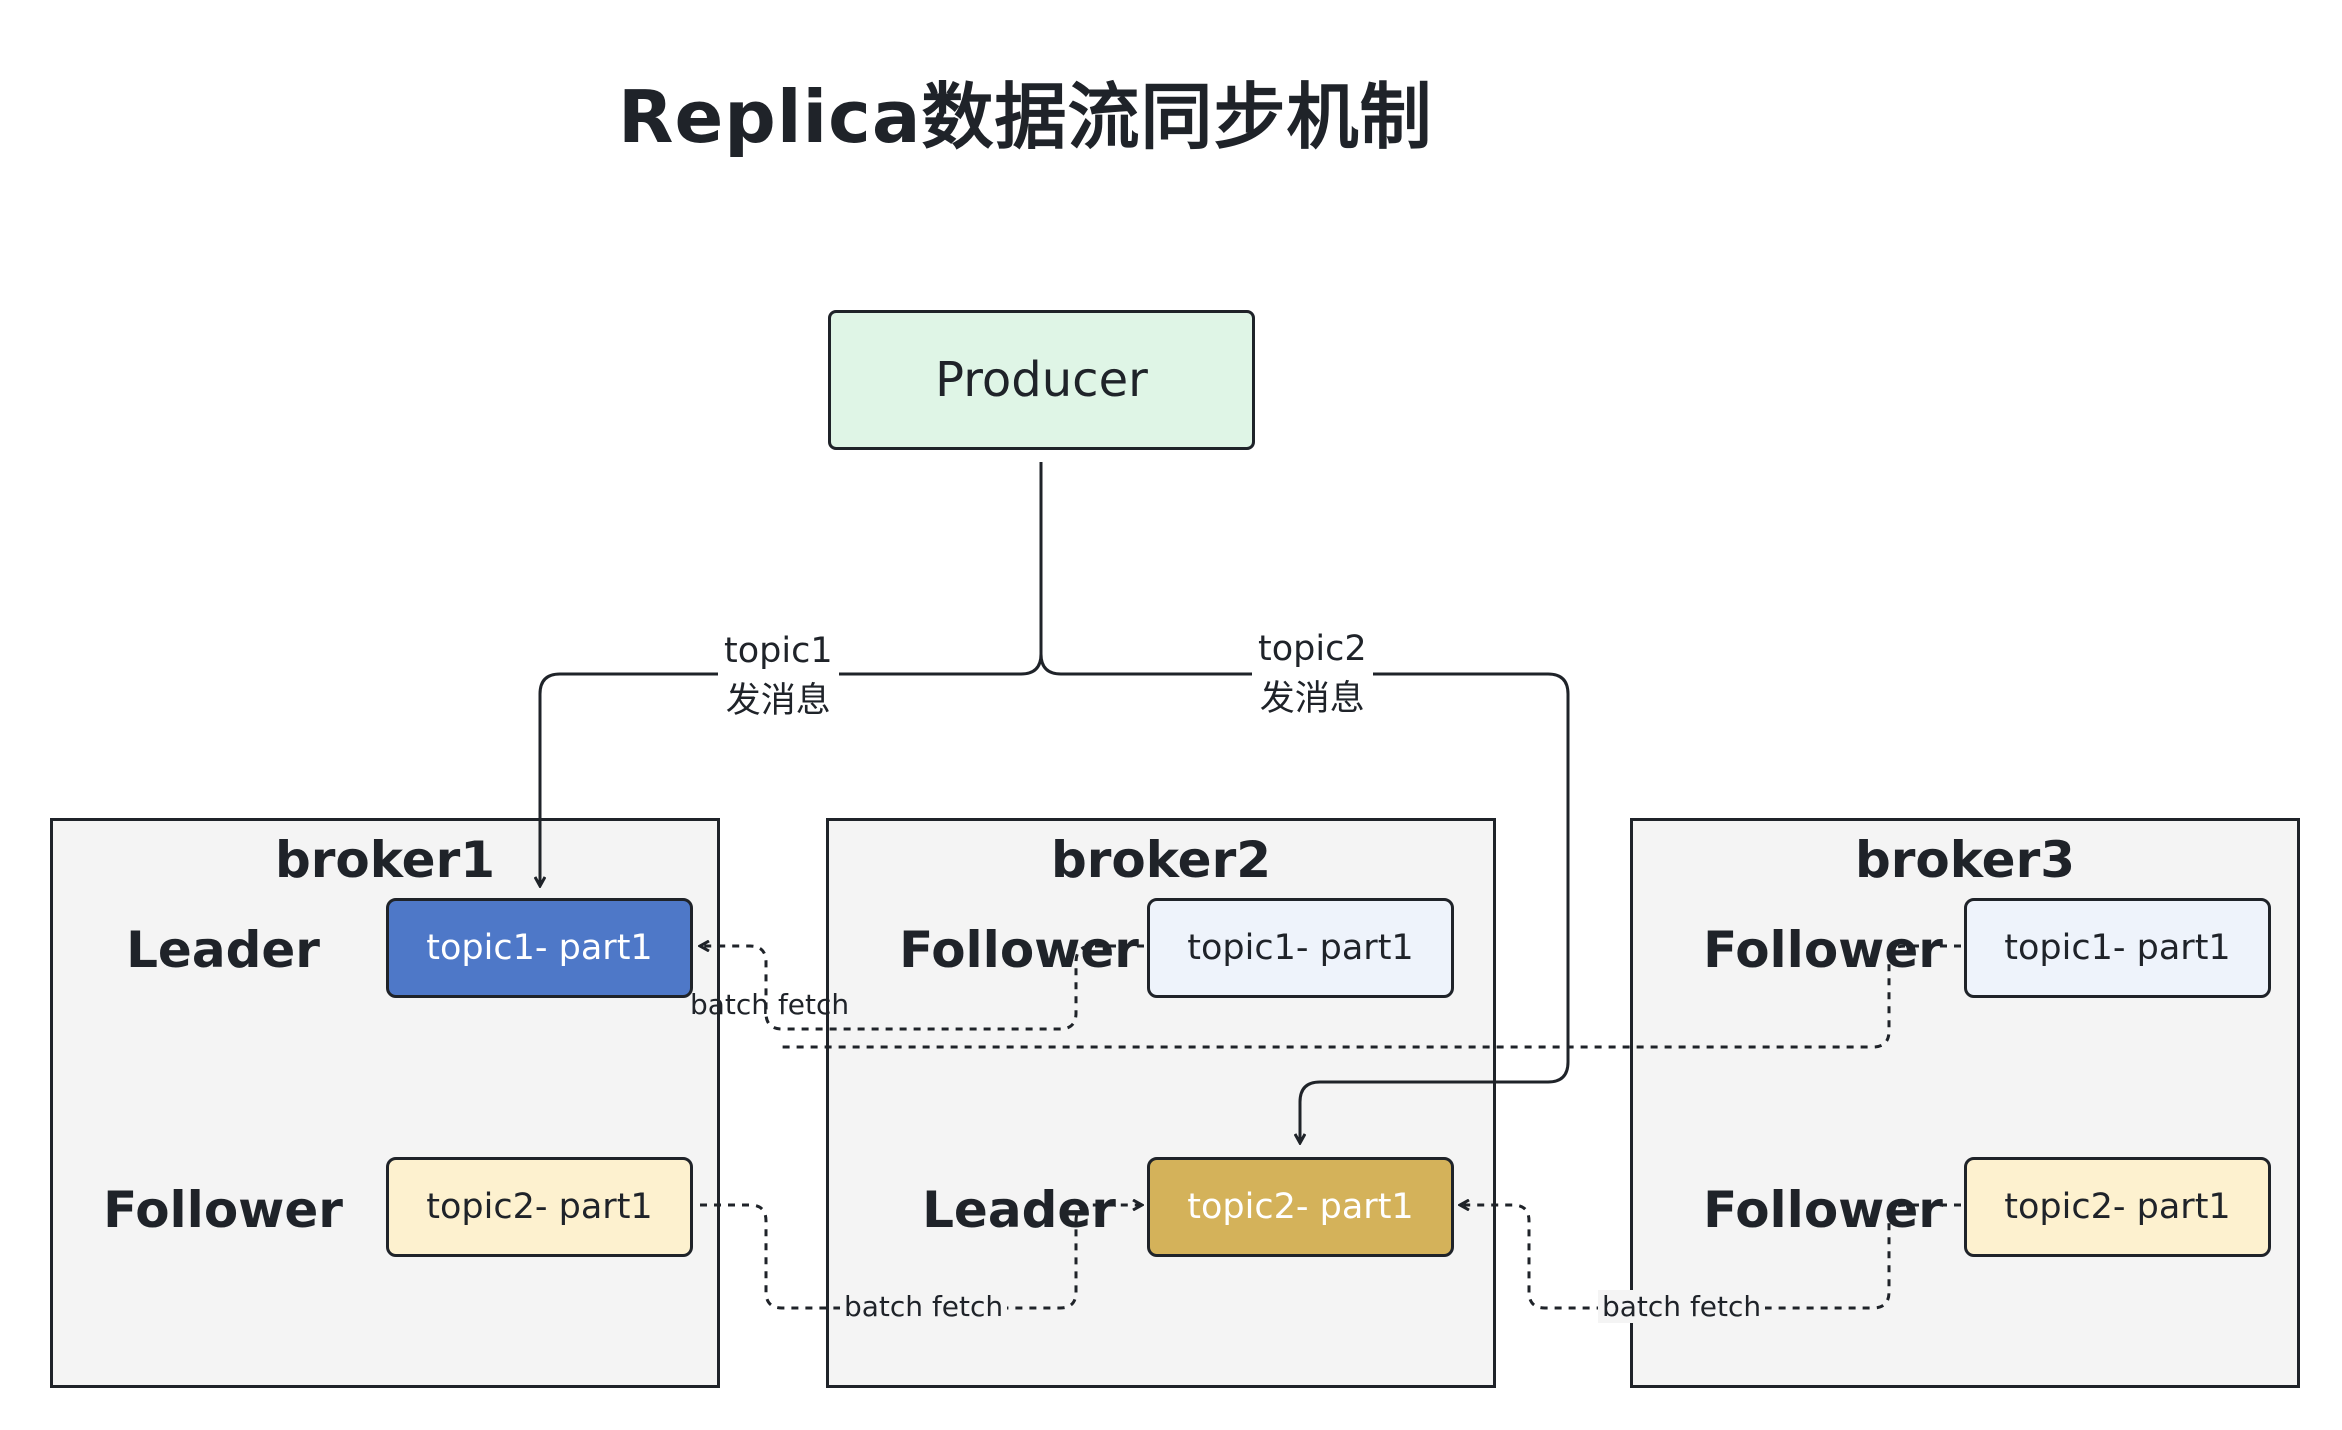 This screenshot has width=2342, height=1430. What do you see at coordinates (778, 701) in the screenshot?
I see `topic1-edge-label-line2: 发消息` at bounding box center [778, 701].